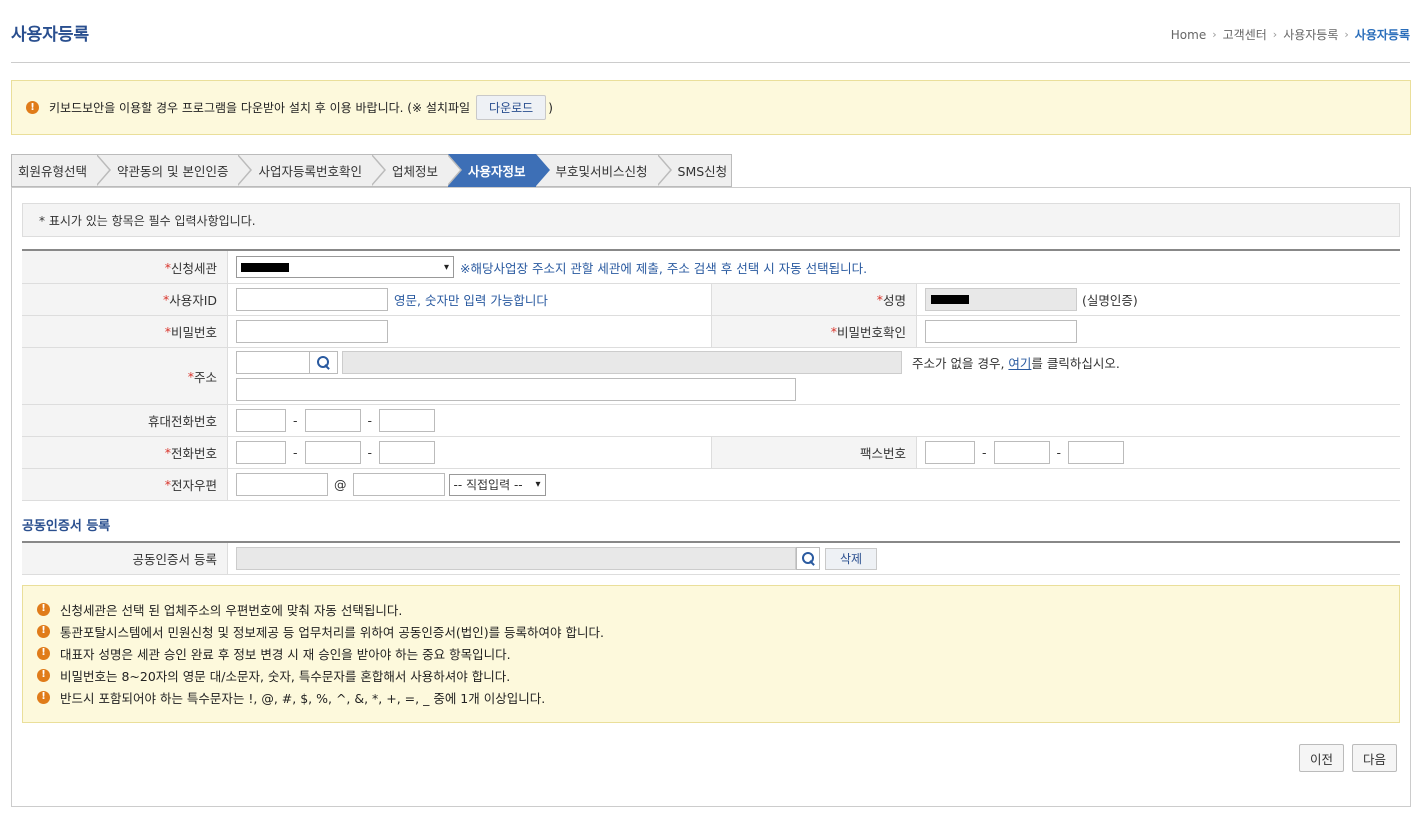  What do you see at coordinates (312, 299) in the screenshot?
I see `user-id-input` at bounding box center [312, 299].